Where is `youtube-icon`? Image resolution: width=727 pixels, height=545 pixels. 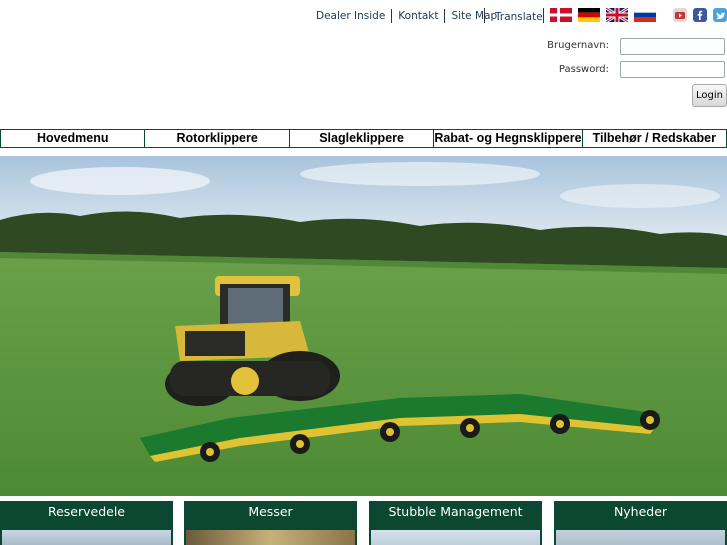 youtube-icon is located at coordinates (680, 14).